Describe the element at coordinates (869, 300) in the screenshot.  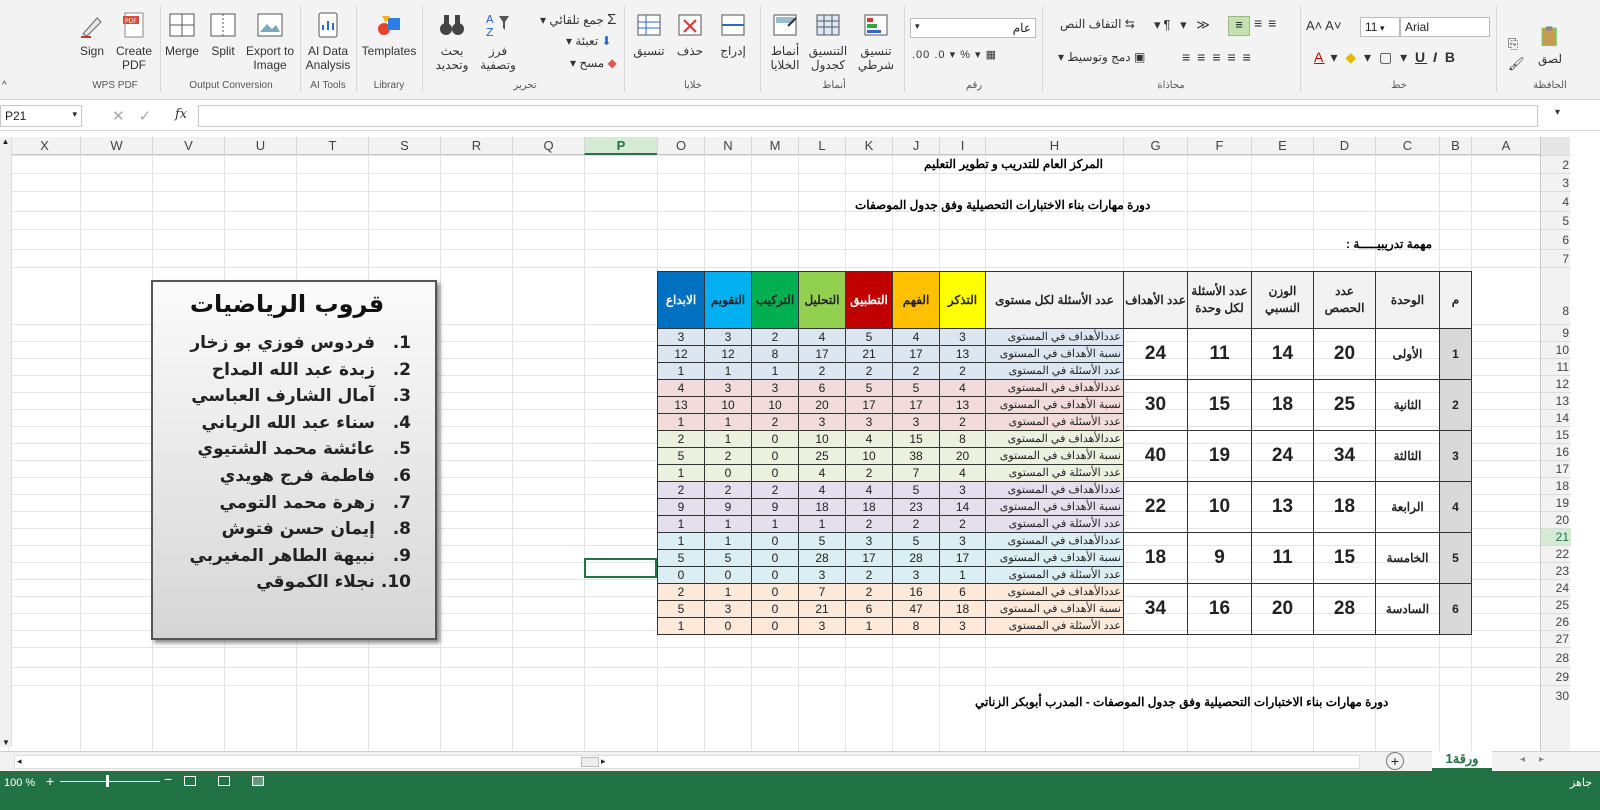
I see `table-header-cell: التطبيق` at that location.